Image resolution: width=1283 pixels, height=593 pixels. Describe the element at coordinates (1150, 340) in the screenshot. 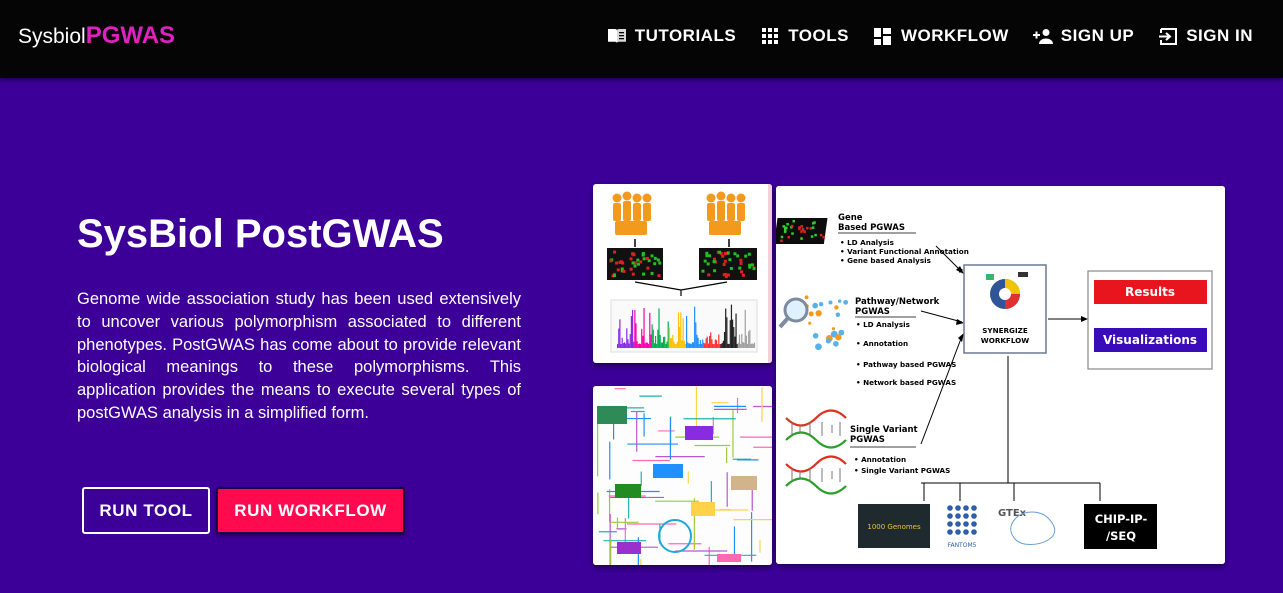

I see `visualizations-label: Visualizations` at that location.